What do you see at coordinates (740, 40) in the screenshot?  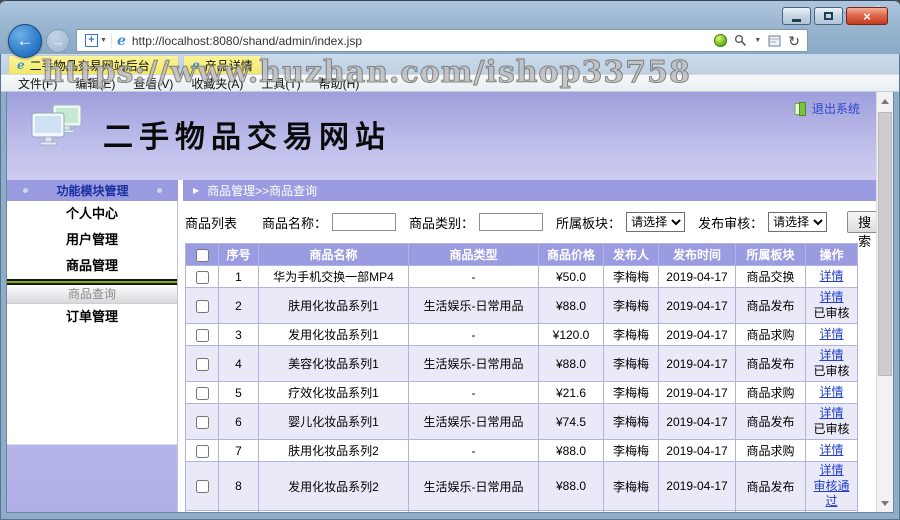 I see `search-icon` at bounding box center [740, 40].